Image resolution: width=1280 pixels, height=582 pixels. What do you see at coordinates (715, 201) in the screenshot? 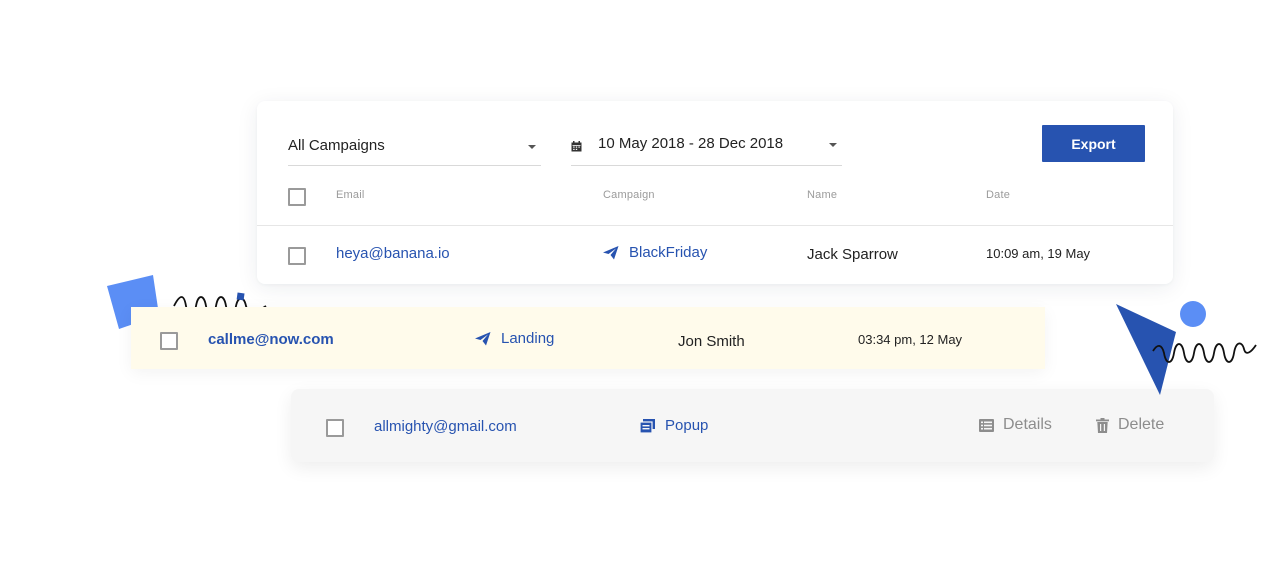
I see `table-header: Email Campaign Name Date` at bounding box center [715, 201].